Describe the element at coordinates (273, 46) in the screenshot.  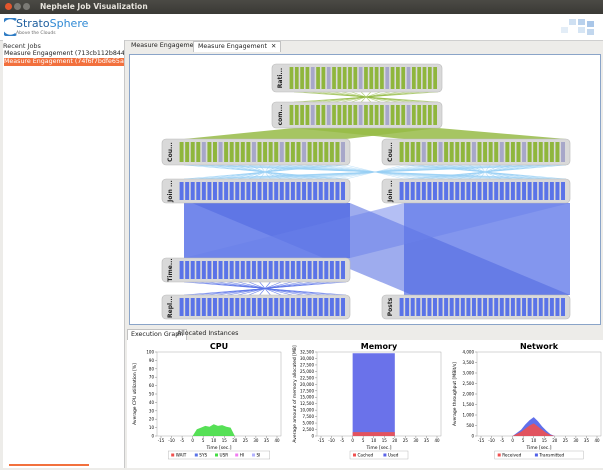
I see `close-tab-icon: ✕` at that location.